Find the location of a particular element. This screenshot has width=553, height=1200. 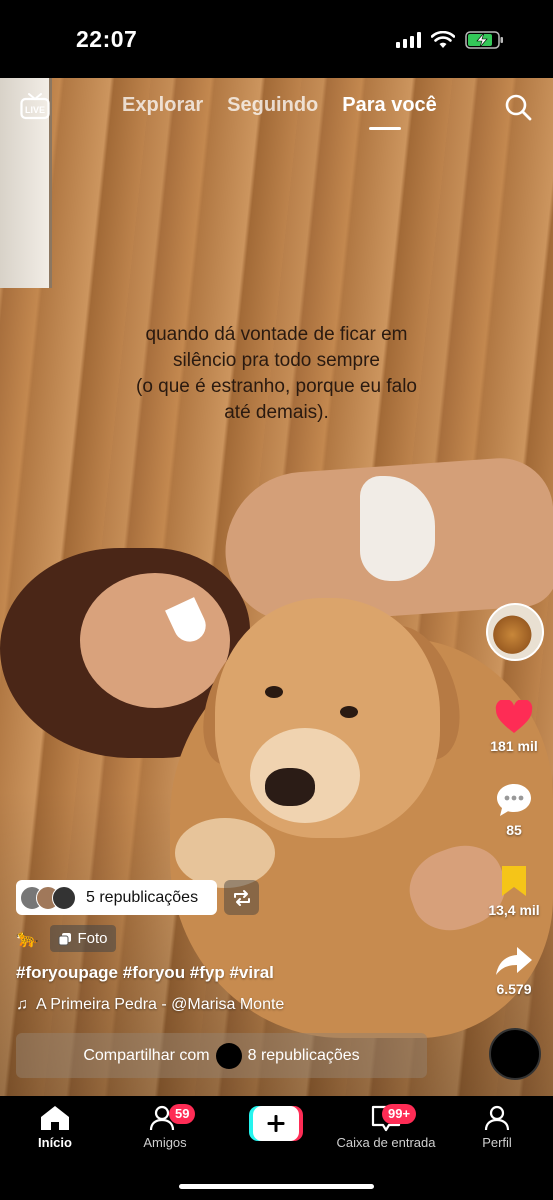

heart-icon is located at coordinates (514, 716).